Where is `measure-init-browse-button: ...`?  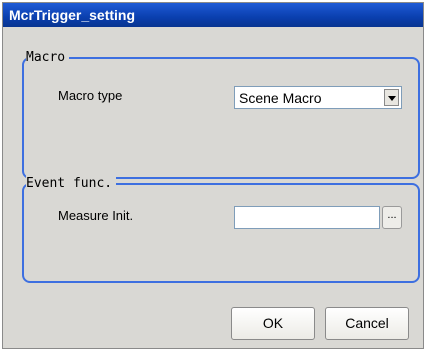 measure-init-browse-button: ... is located at coordinates (392, 217).